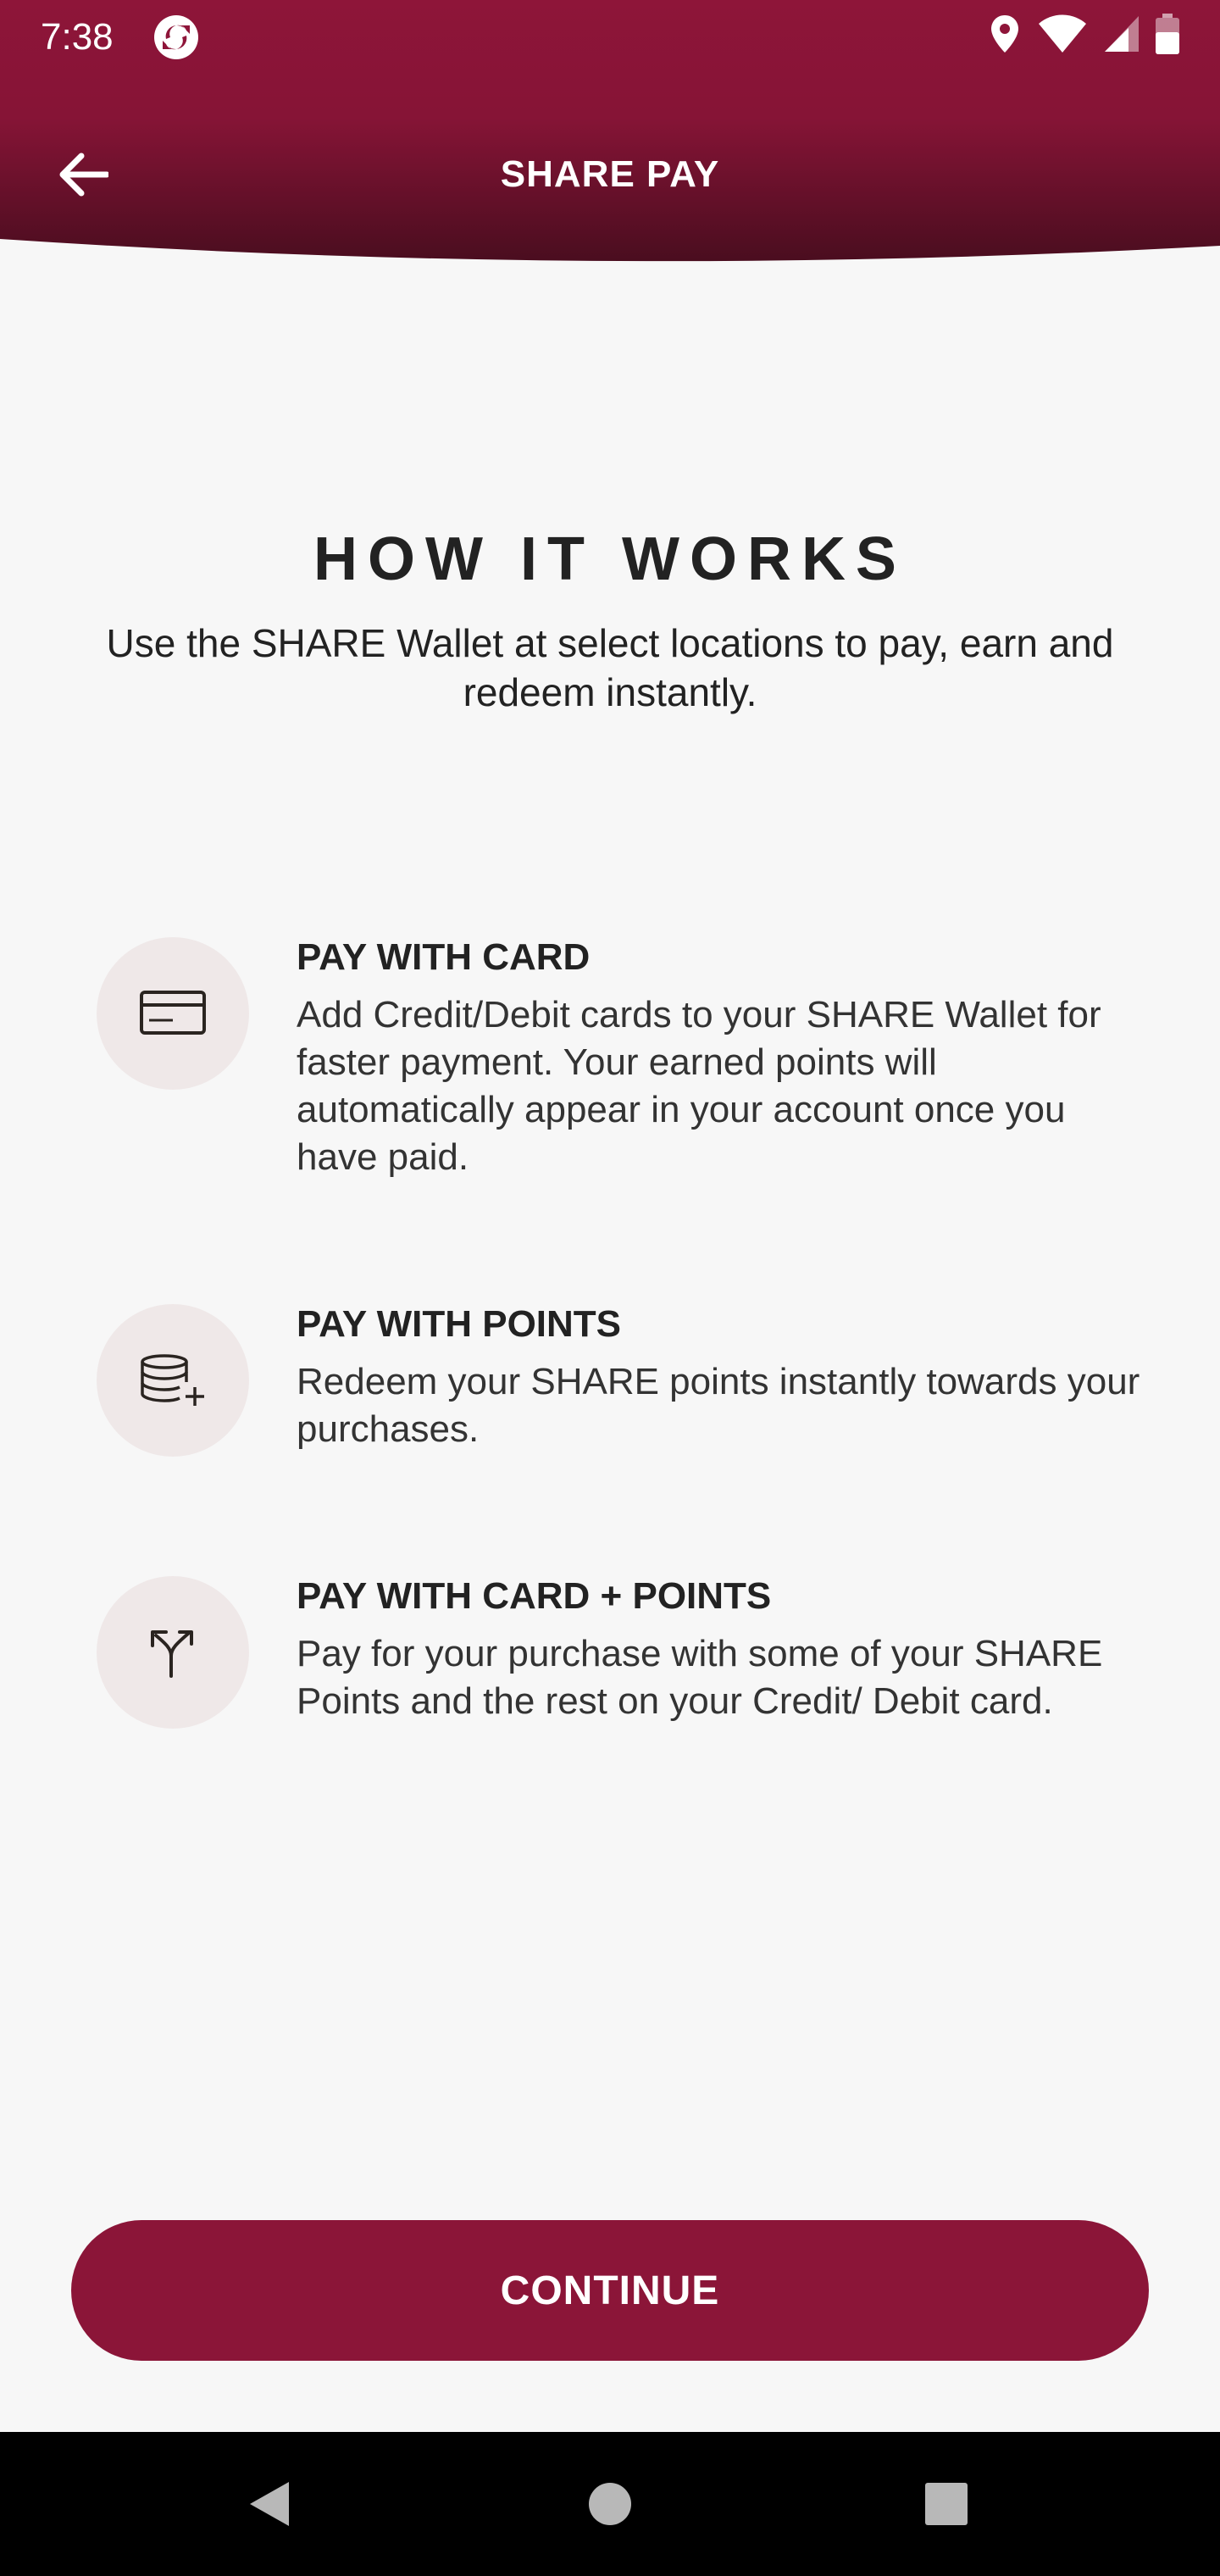 This screenshot has height=2576, width=1220. Describe the element at coordinates (610, 174) in the screenshot. I see `page-title: SHARE PAY` at that location.